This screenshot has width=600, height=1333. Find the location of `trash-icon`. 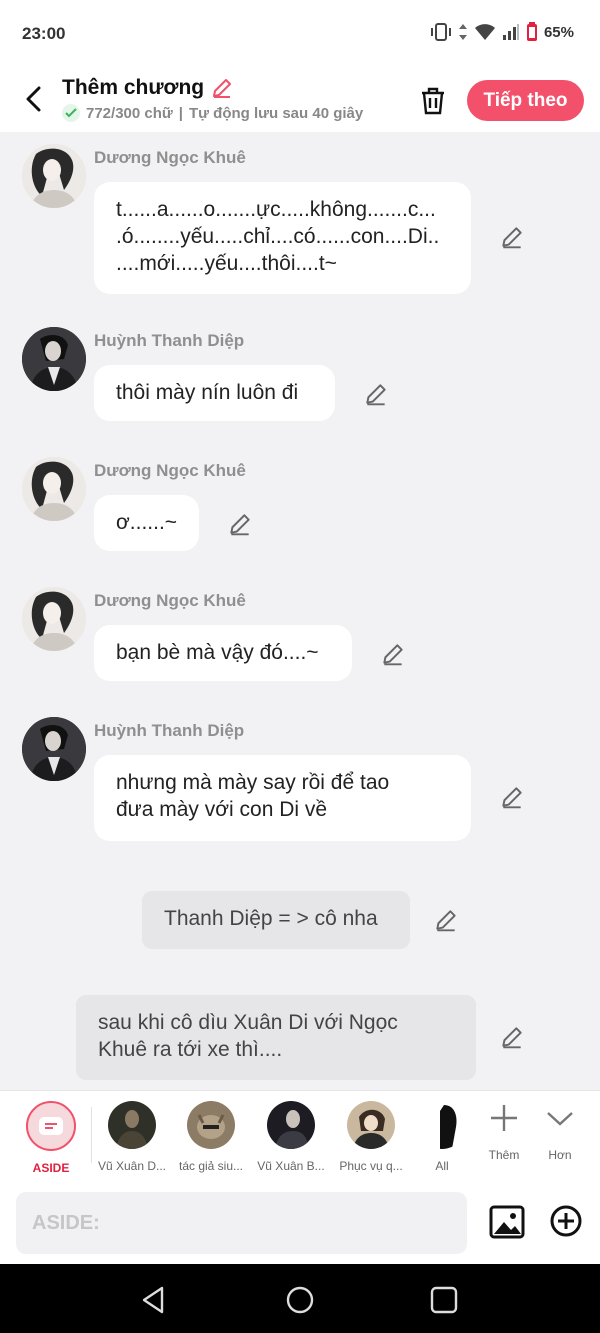

trash-icon is located at coordinates (433, 101).